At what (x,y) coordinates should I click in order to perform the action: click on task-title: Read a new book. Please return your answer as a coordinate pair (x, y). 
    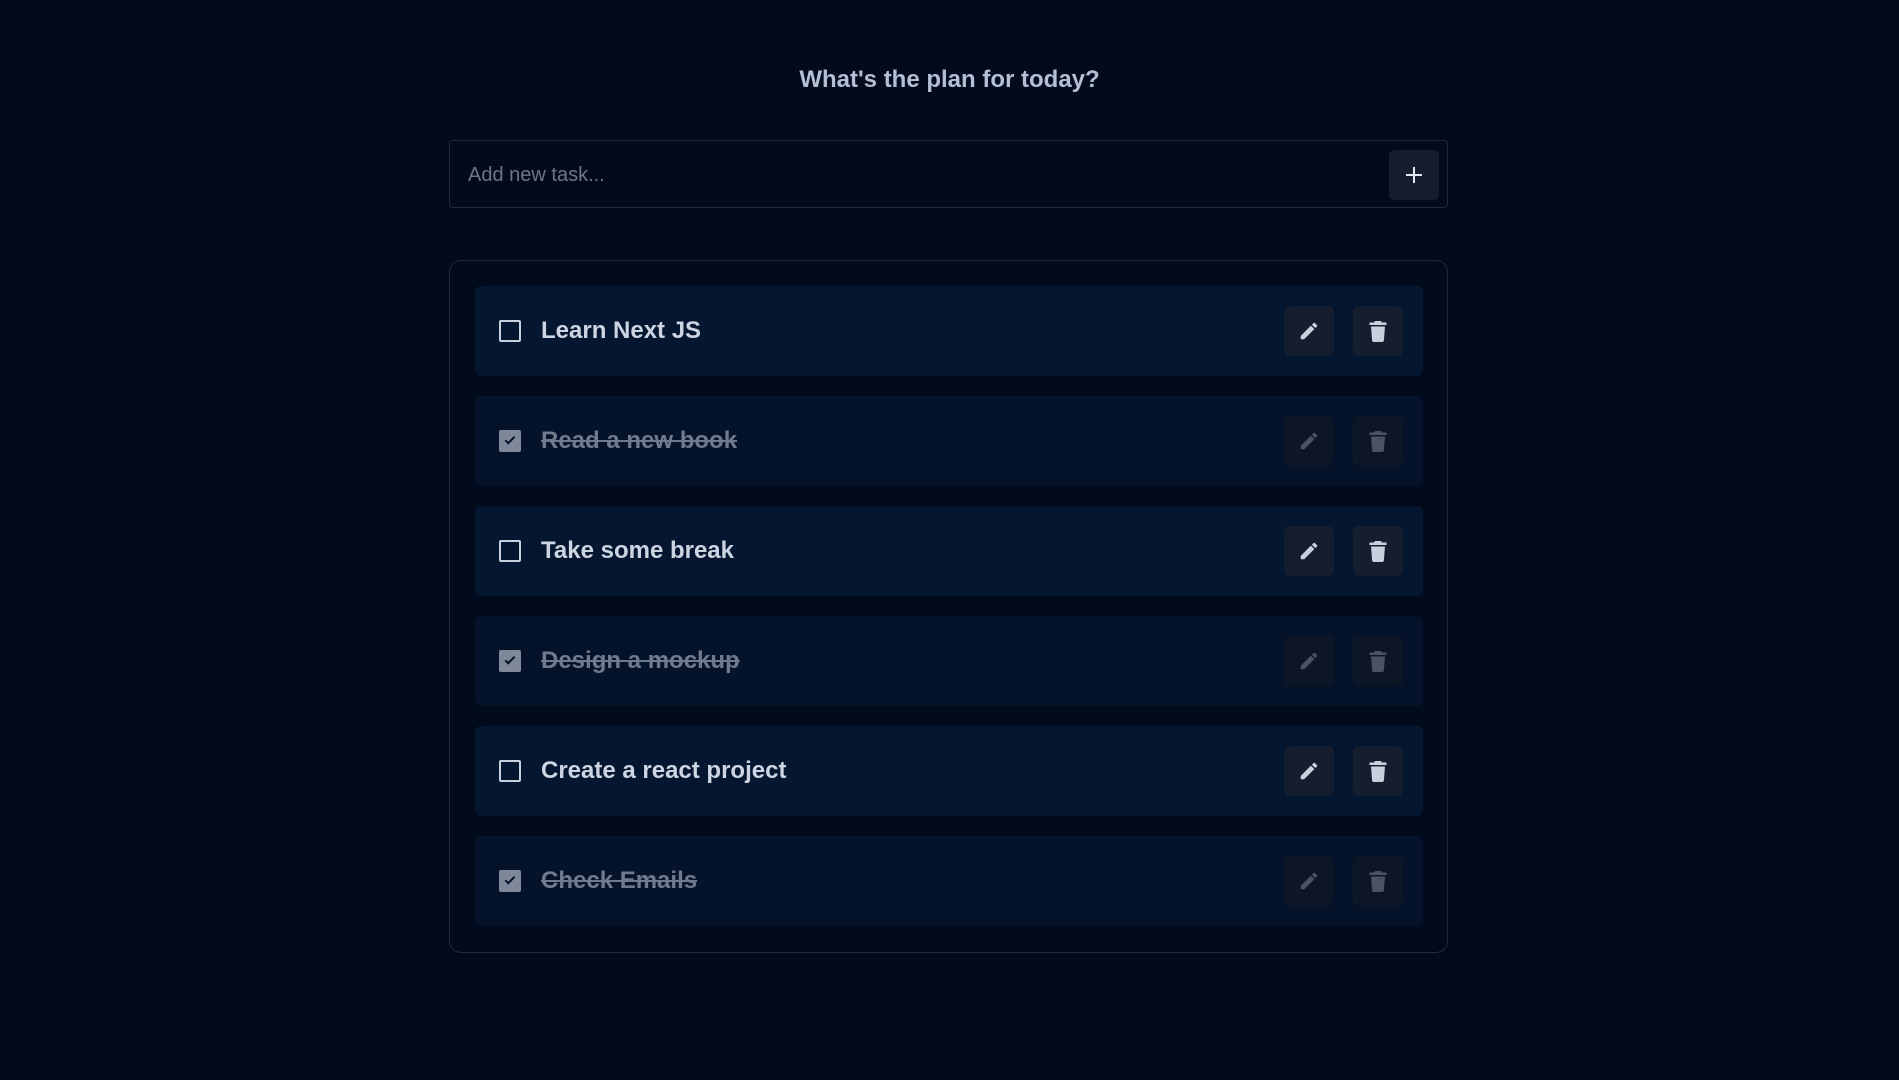
    Looking at the image, I should click on (639, 440).